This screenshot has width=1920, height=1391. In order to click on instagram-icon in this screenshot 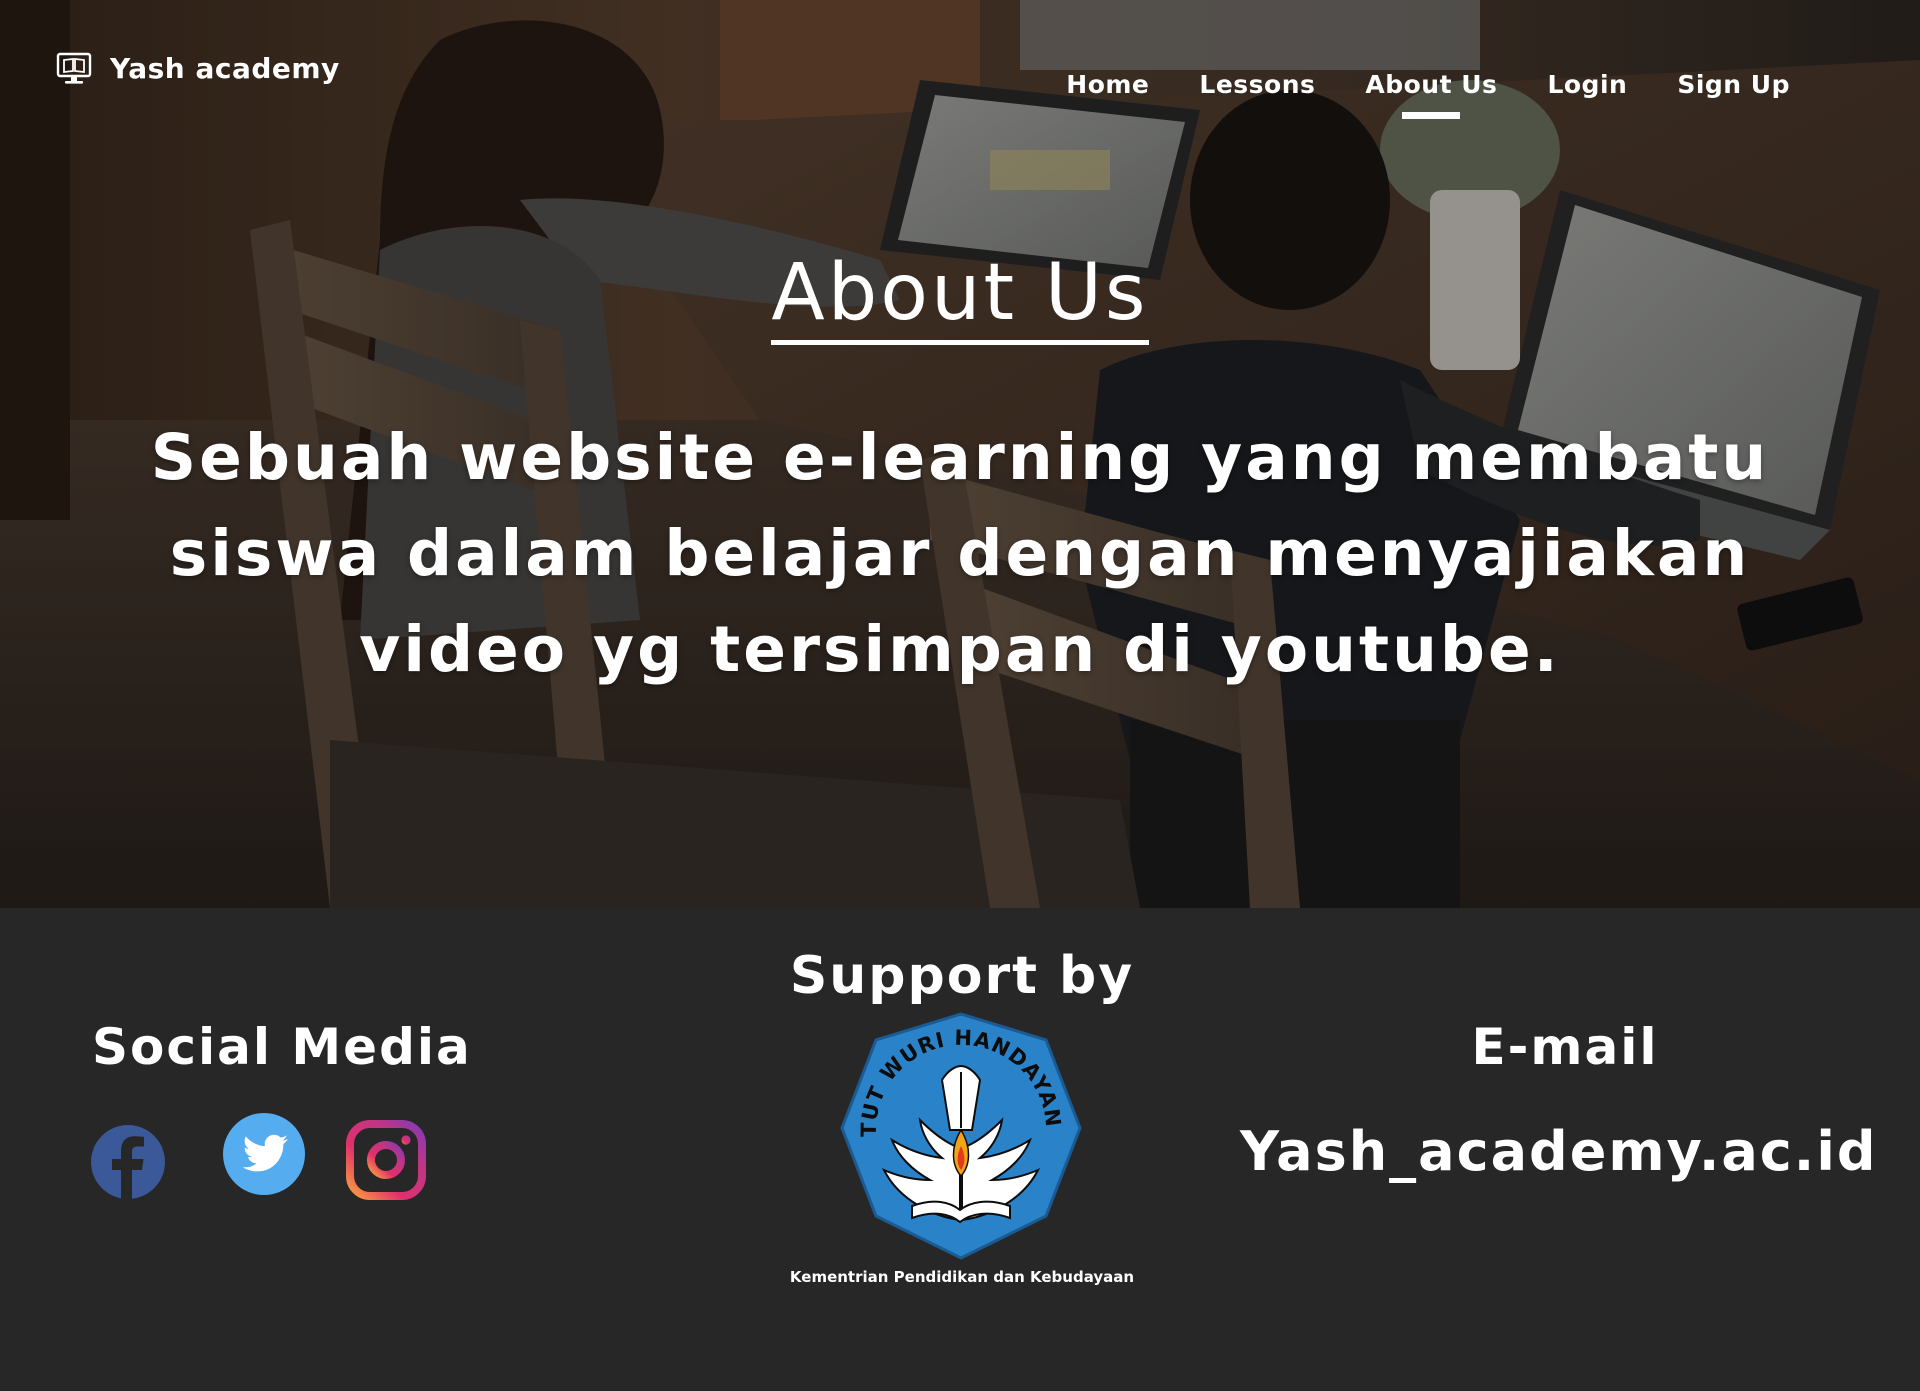, I will do `click(386, 1160)`.